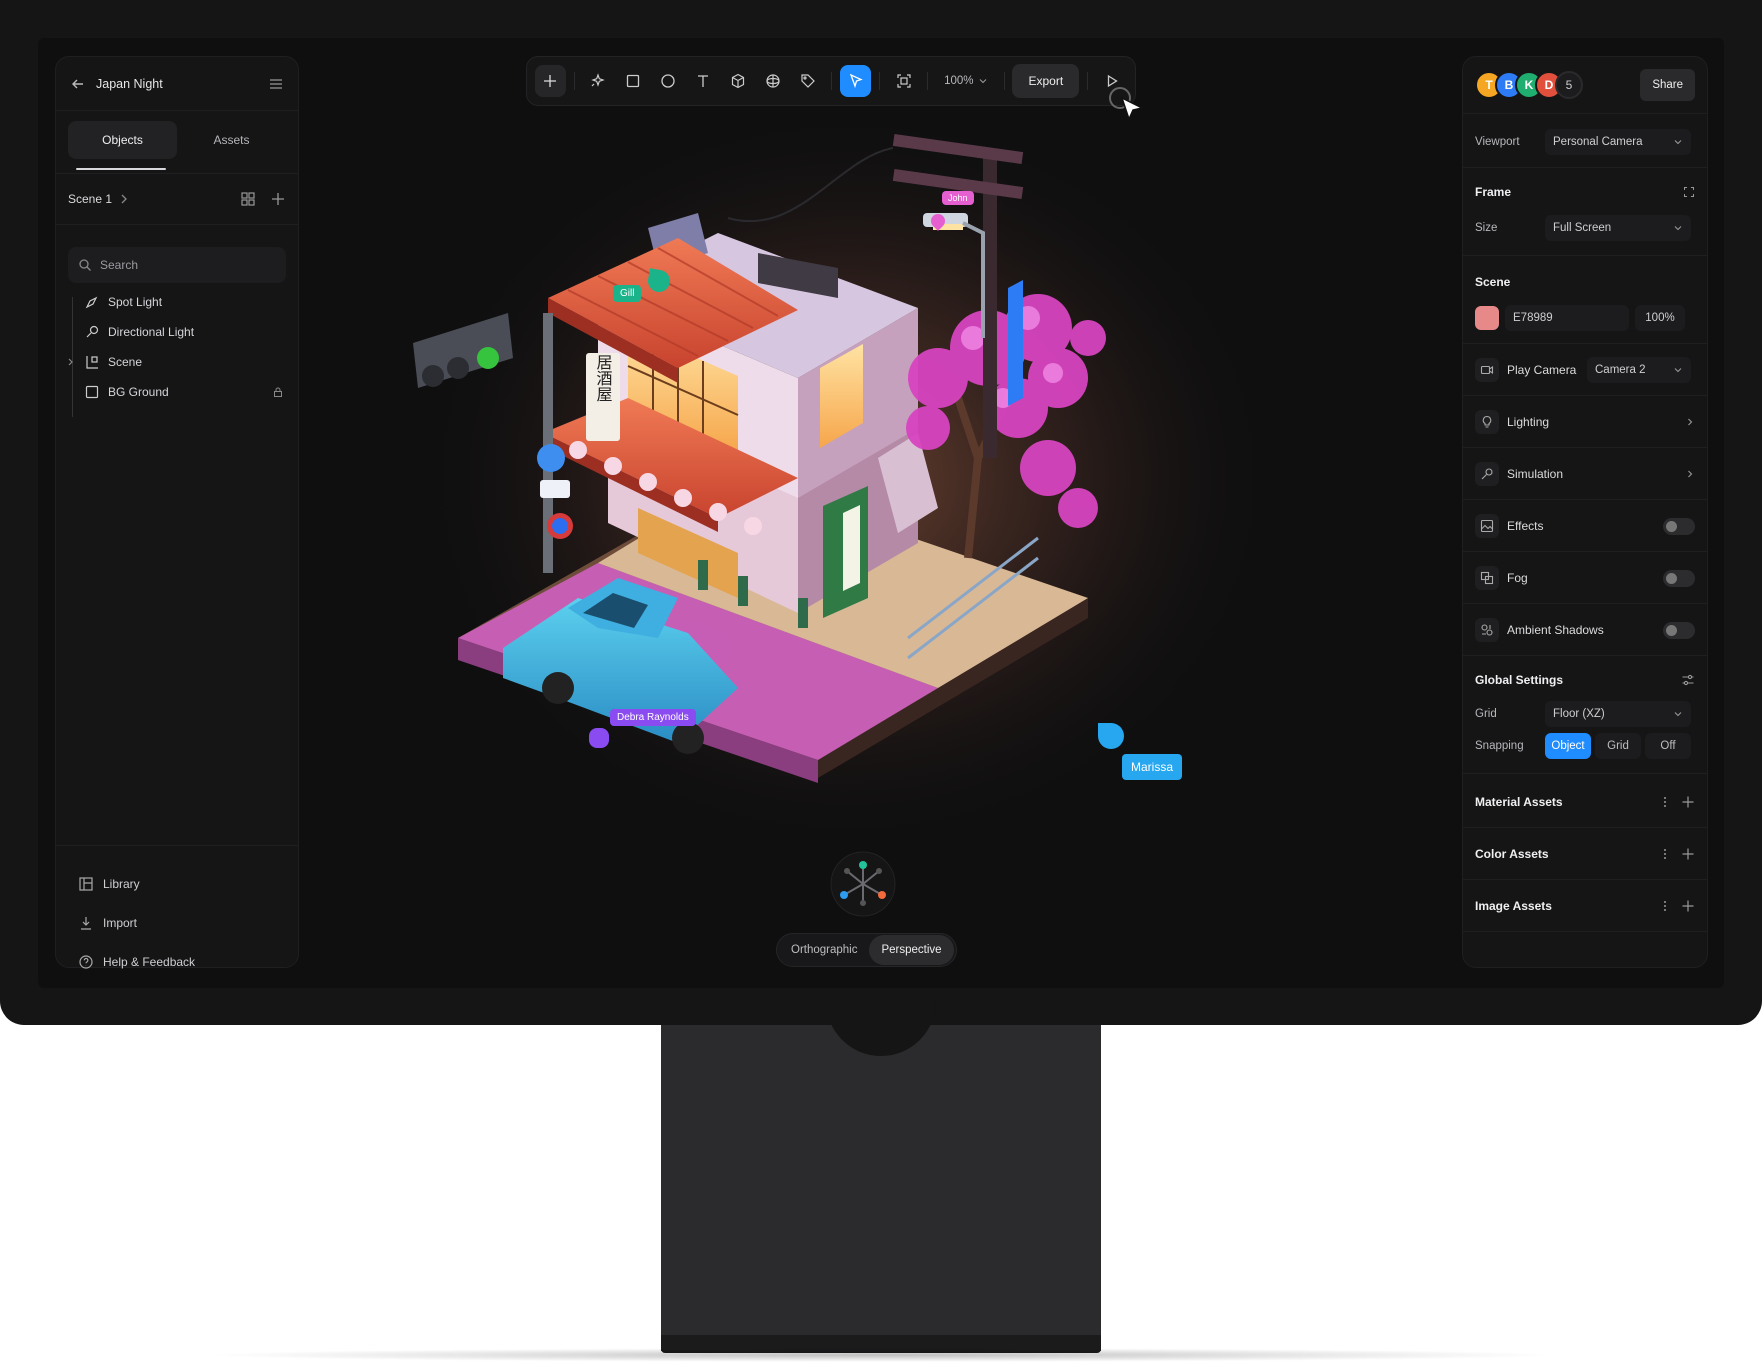 This screenshot has width=1762, height=1370. What do you see at coordinates (633, 81) in the screenshot?
I see `rectangle-tool-button` at bounding box center [633, 81].